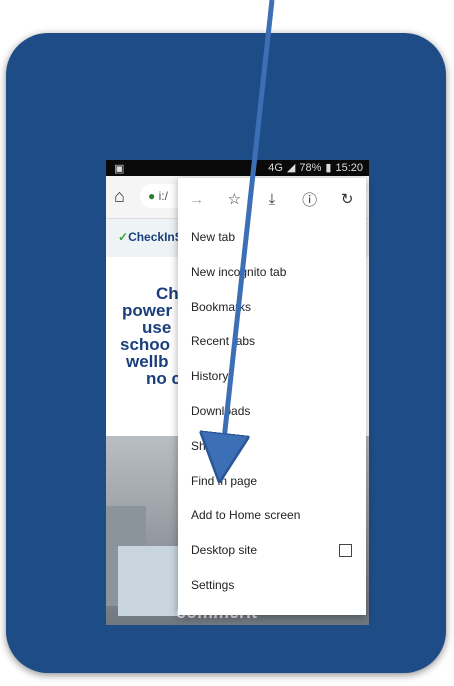 The width and height of the screenshot is (454, 686). Describe the element at coordinates (197, 199) in the screenshot. I see `forward-icon: →` at that location.